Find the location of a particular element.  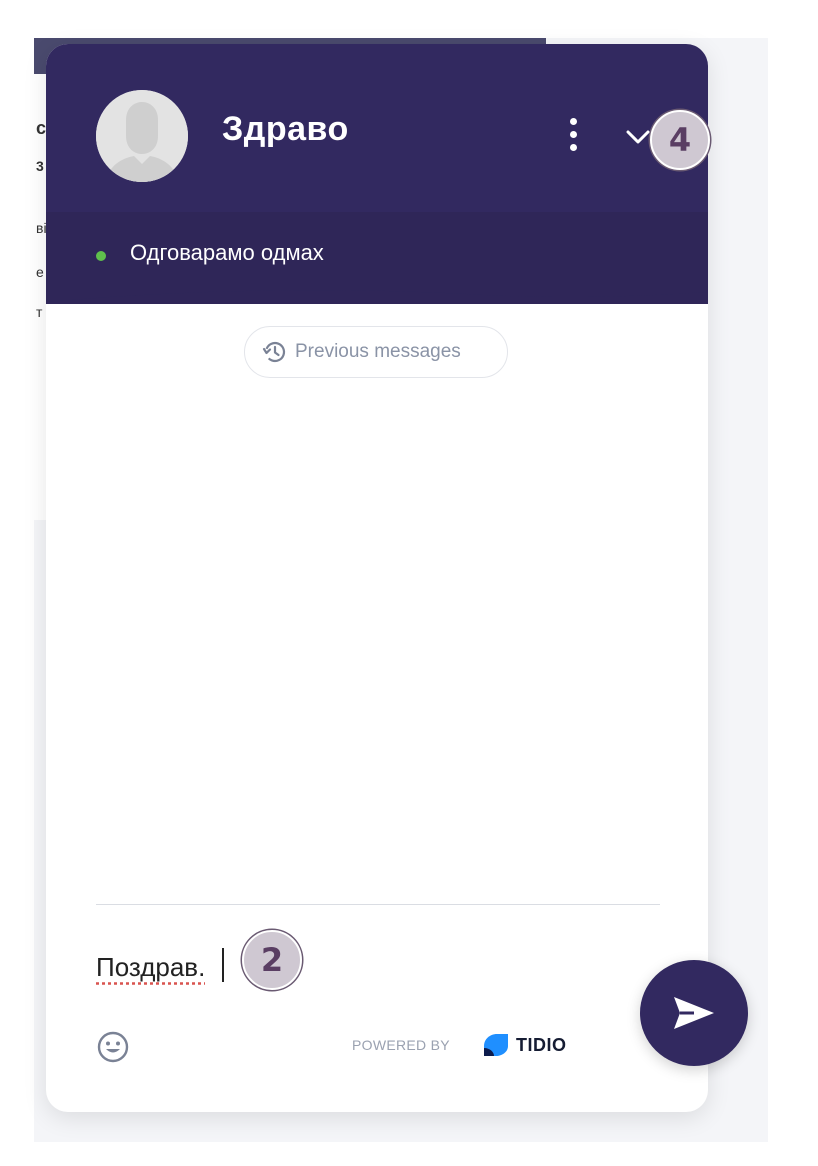

header-wave-edge is located at coordinates (377, 293).